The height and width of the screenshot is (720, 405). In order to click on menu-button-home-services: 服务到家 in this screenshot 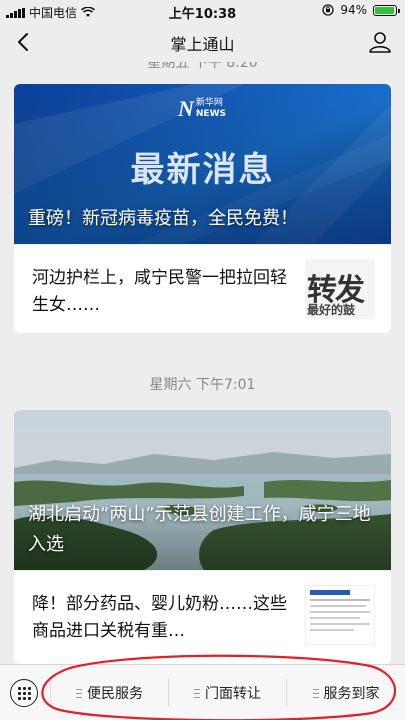, I will do `click(346, 693)`.